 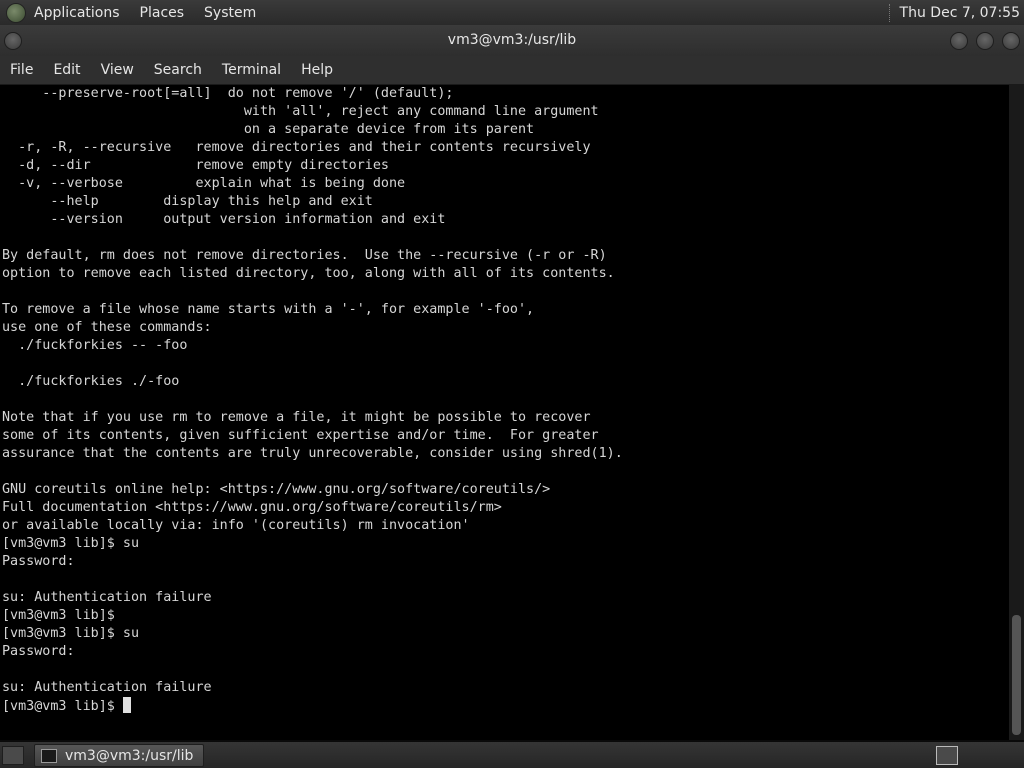 I want to click on menu-view: View, so click(x=117, y=70).